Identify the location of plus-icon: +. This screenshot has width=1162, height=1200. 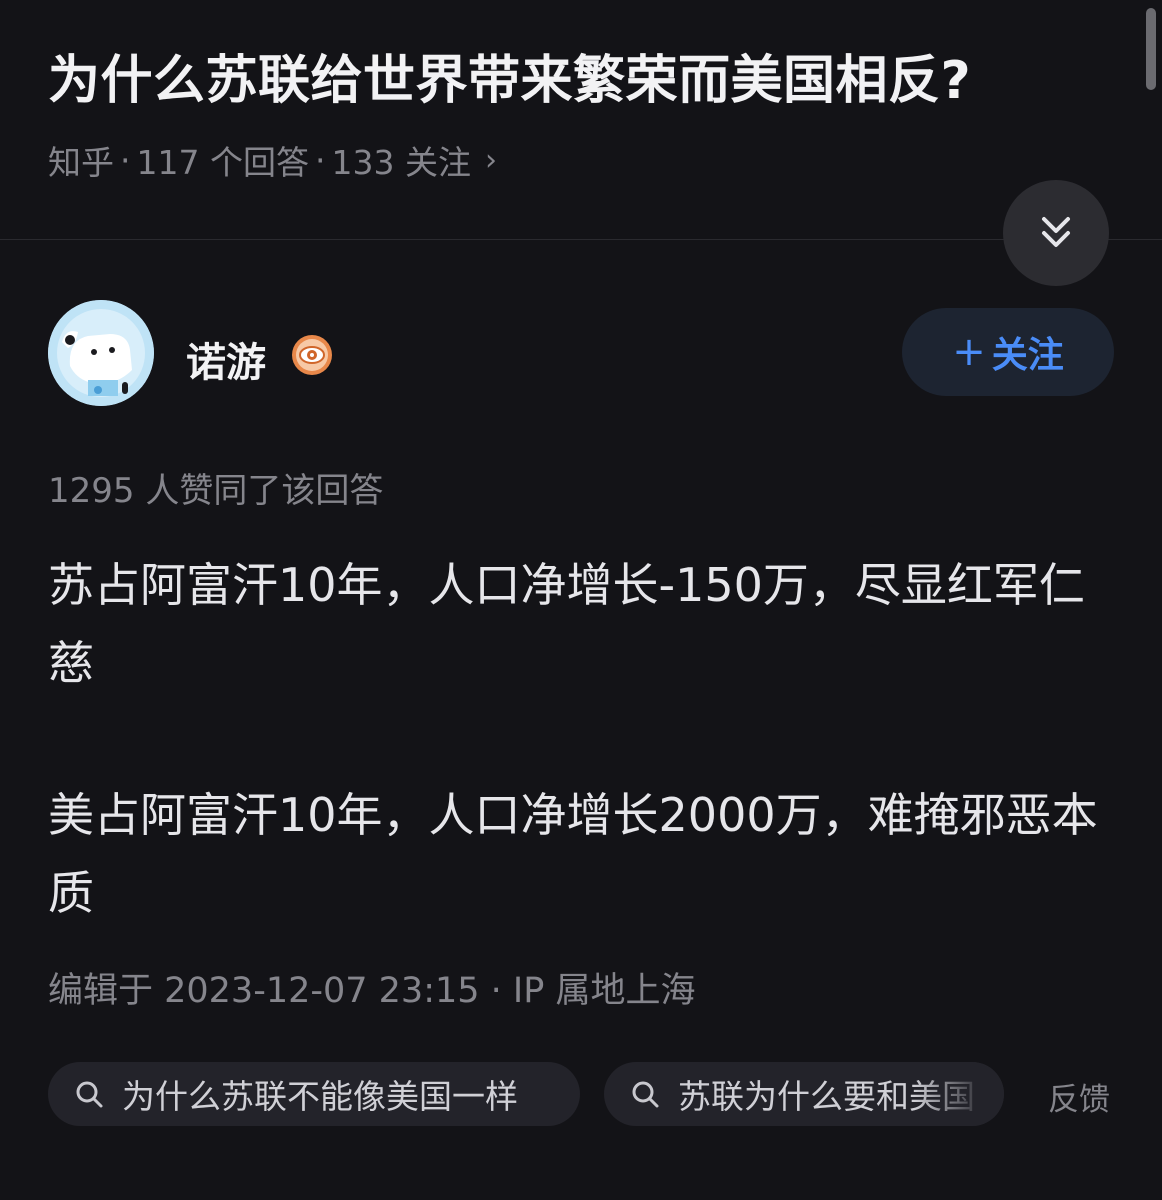
(969, 352).